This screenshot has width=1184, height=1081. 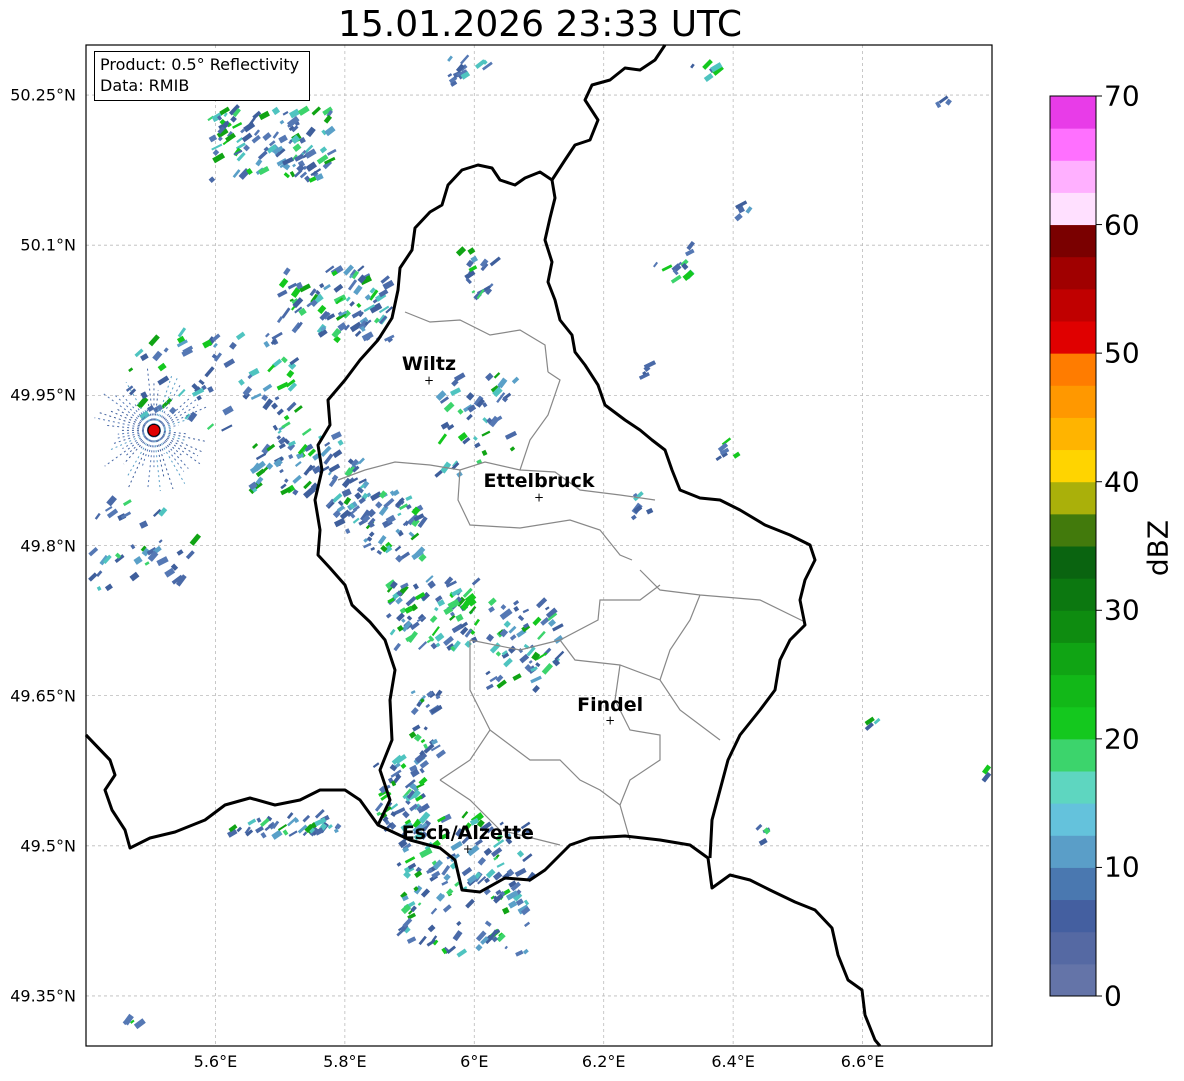 I want to click on colorbar-tick-label: 40, so click(x=1122, y=482).